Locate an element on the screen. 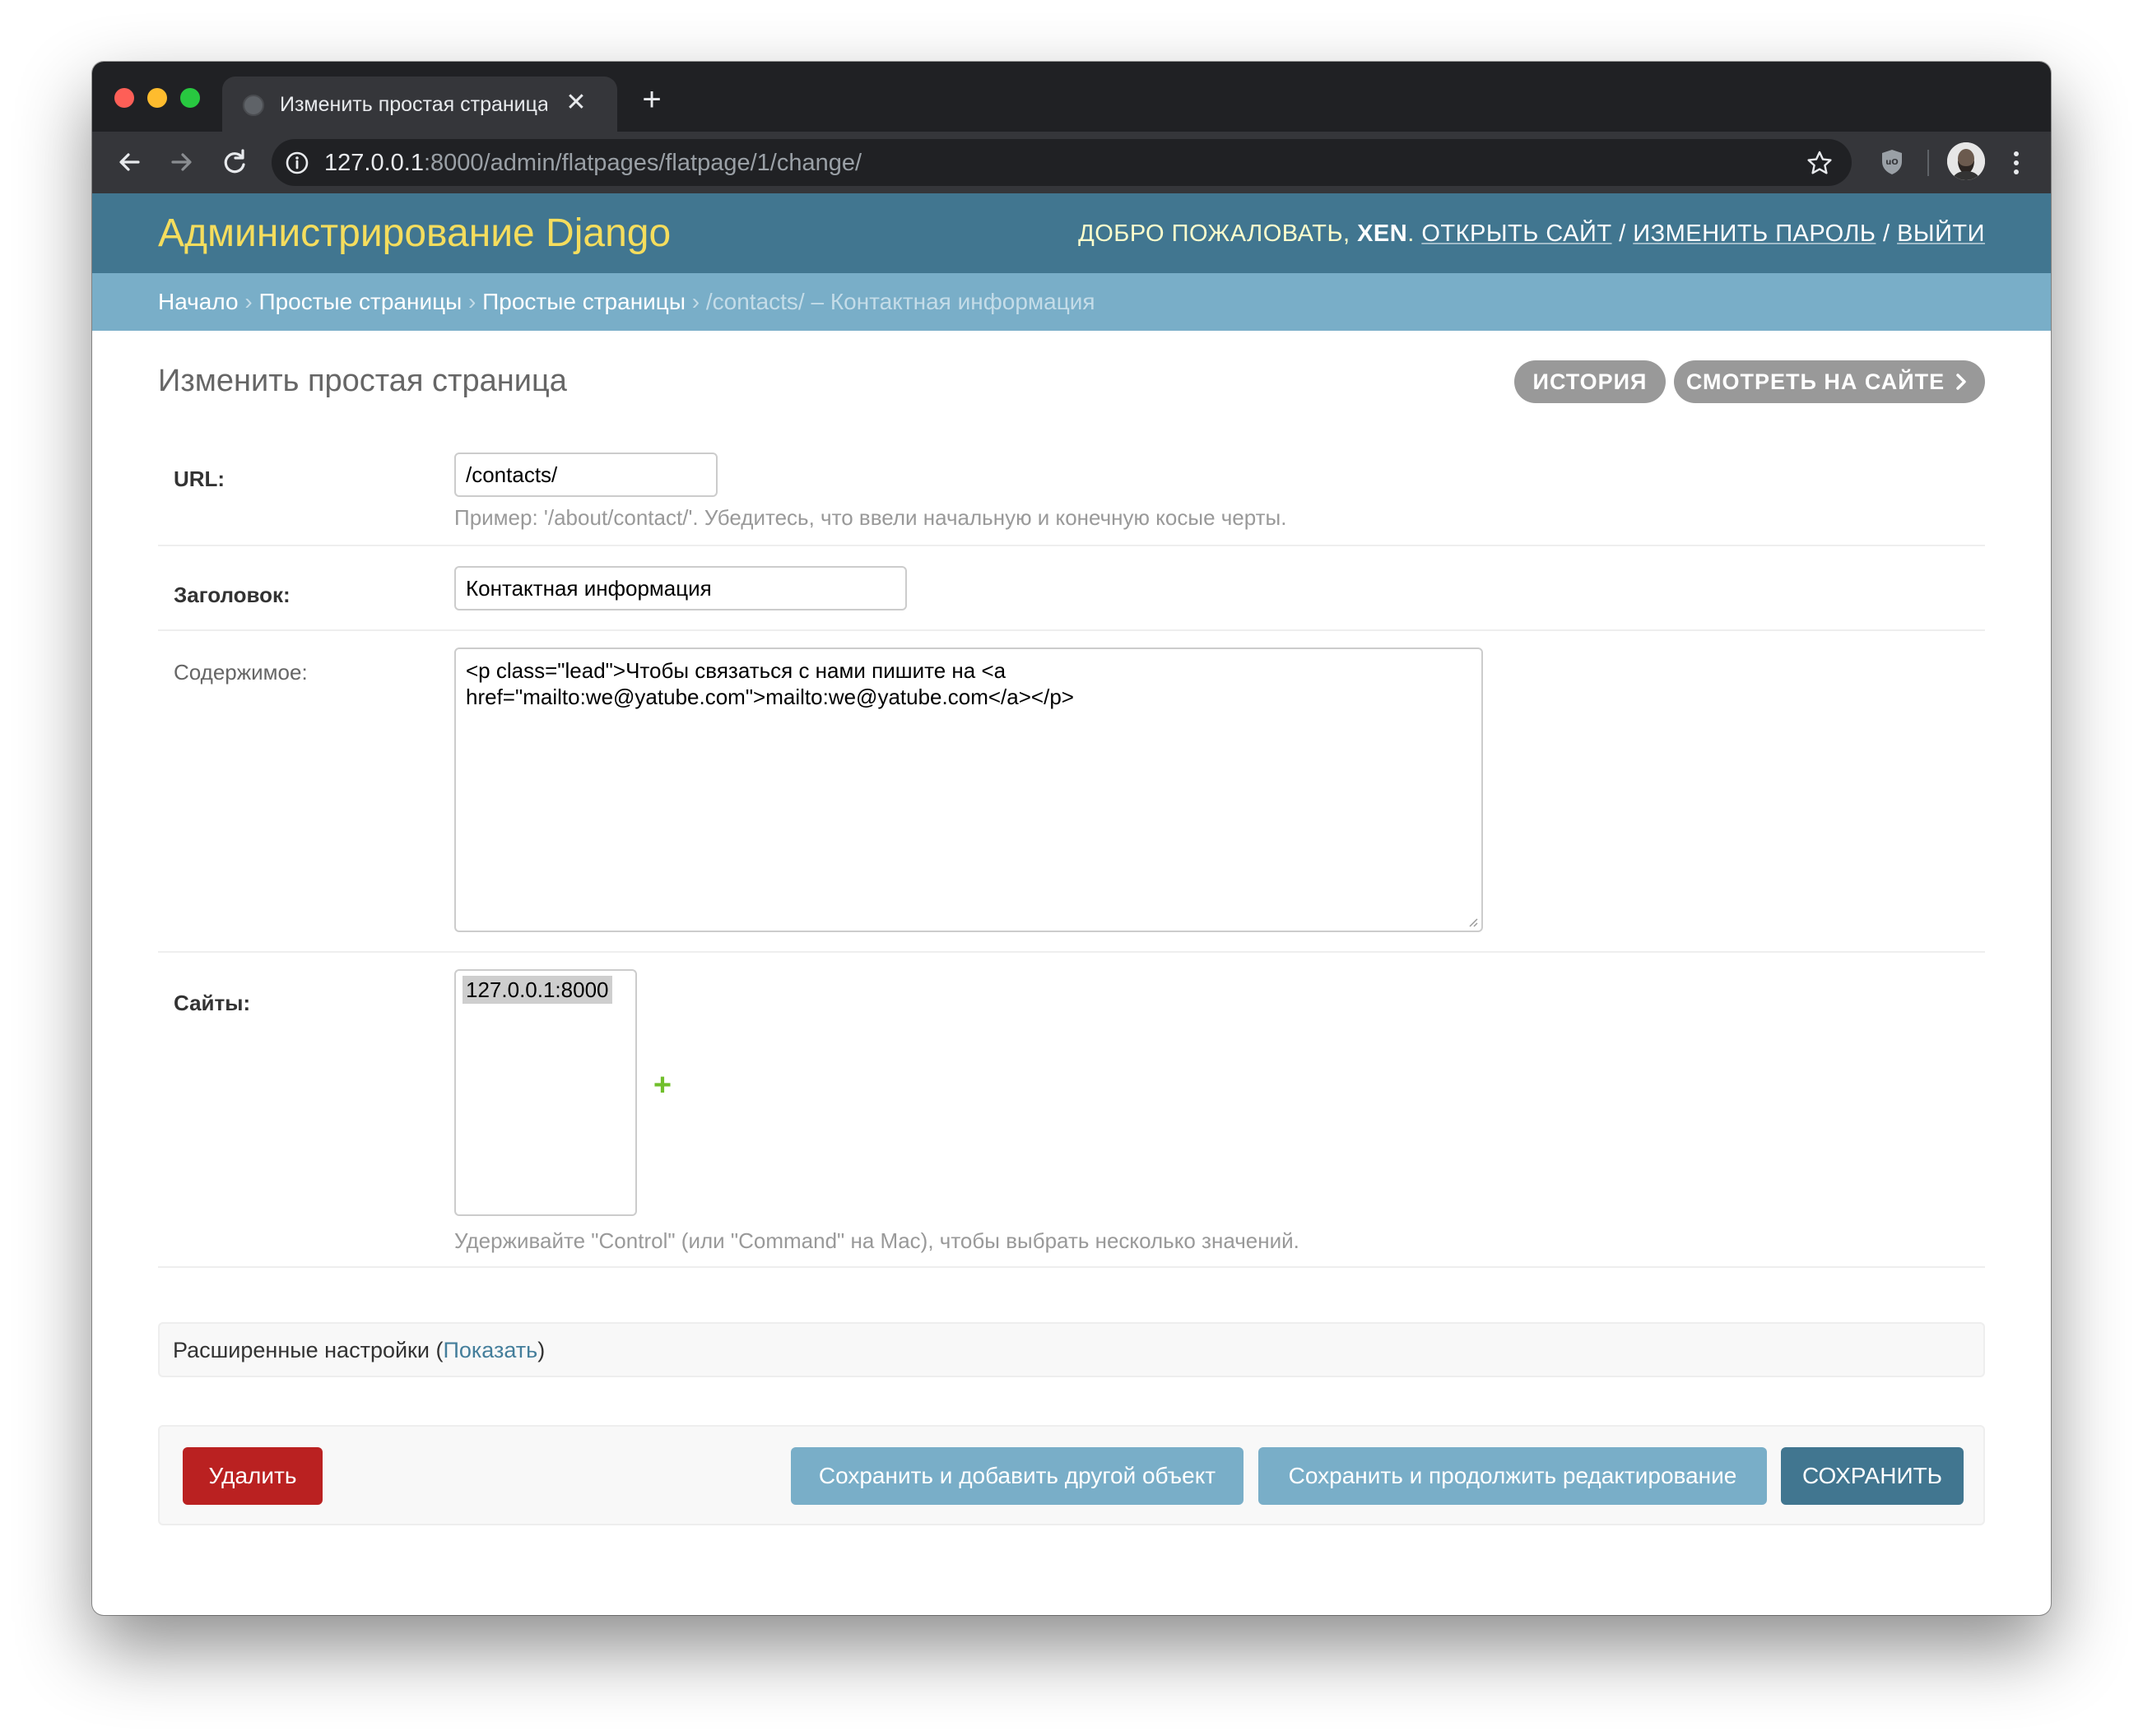 This screenshot has height=1736, width=2143. url-label: URL: is located at coordinates (199, 478).